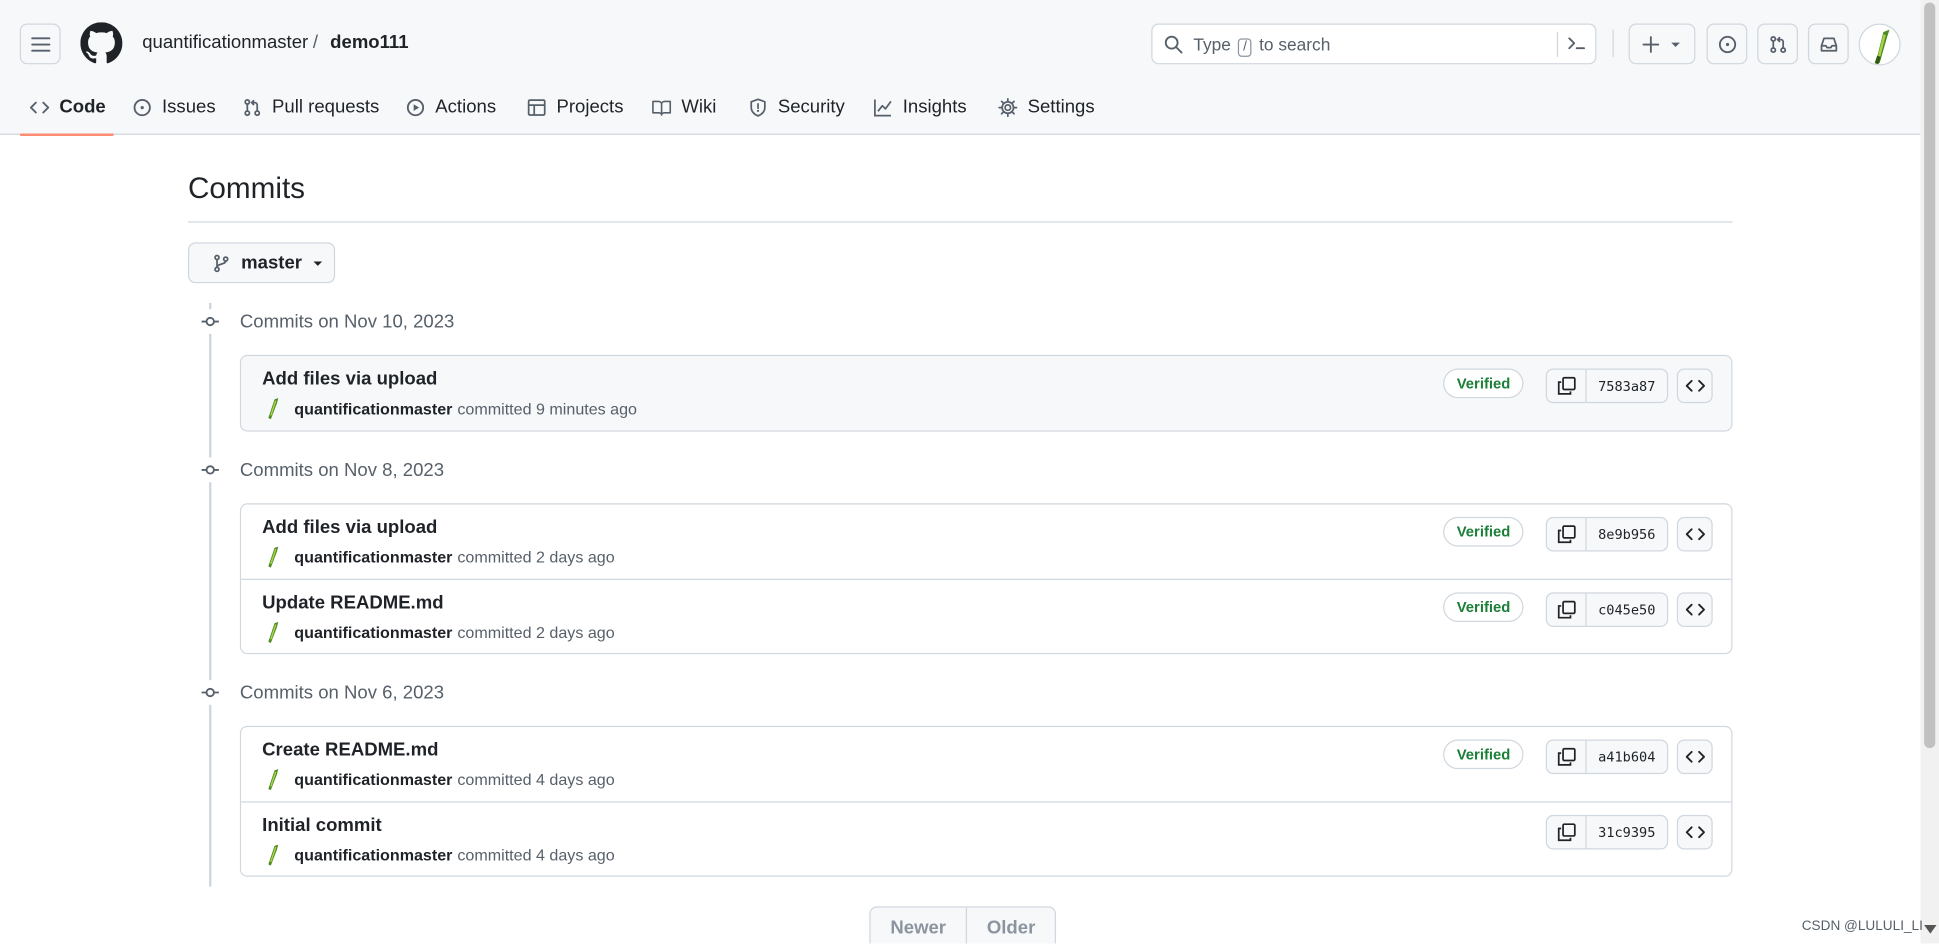 Image resolution: width=1939 pixels, height=944 pixels. What do you see at coordinates (320, 692) in the screenshot?
I see `commit-group-header: Commits on Nov 6, 2023` at bounding box center [320, 692].